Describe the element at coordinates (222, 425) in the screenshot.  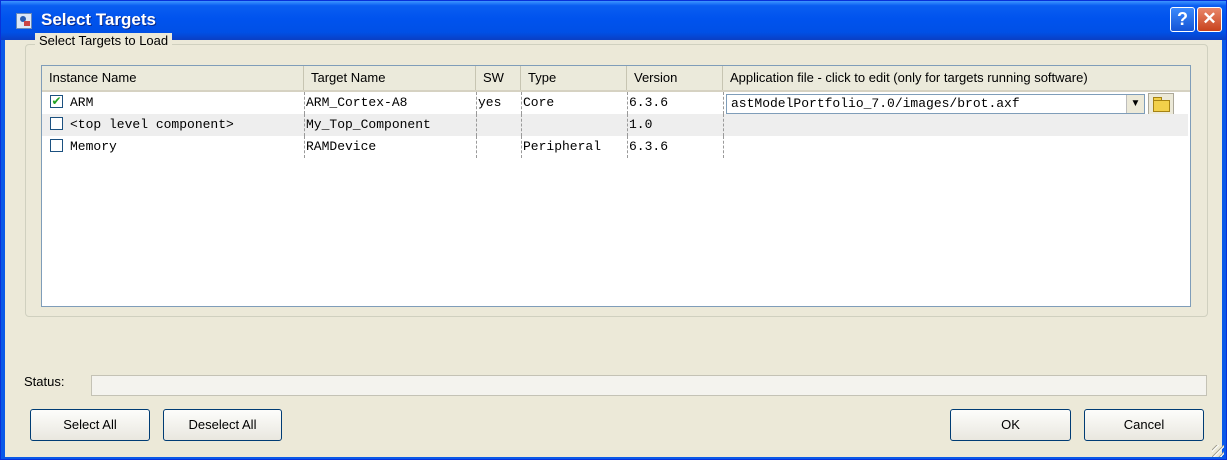
I see `deselect-all-button: Deselect All` at that location.